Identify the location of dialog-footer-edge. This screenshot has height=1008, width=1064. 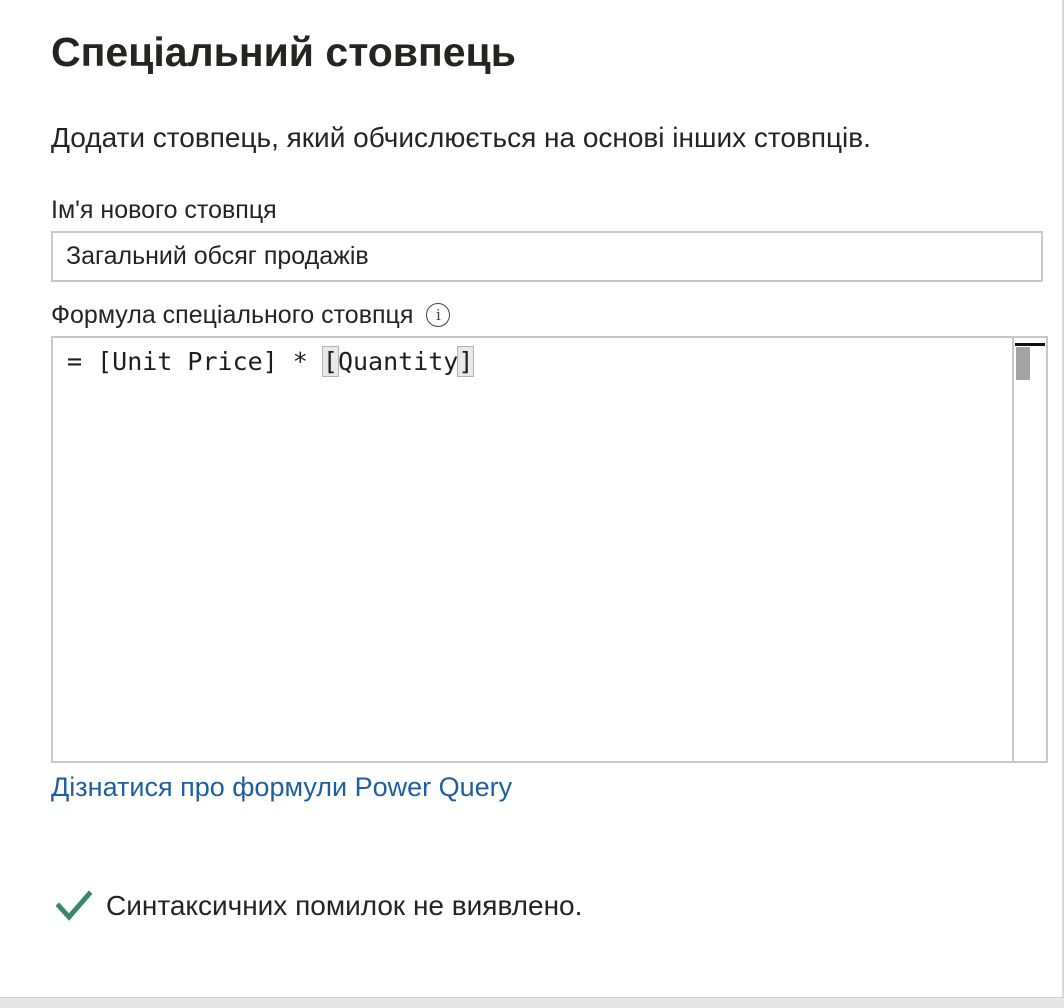
(532, 1002).